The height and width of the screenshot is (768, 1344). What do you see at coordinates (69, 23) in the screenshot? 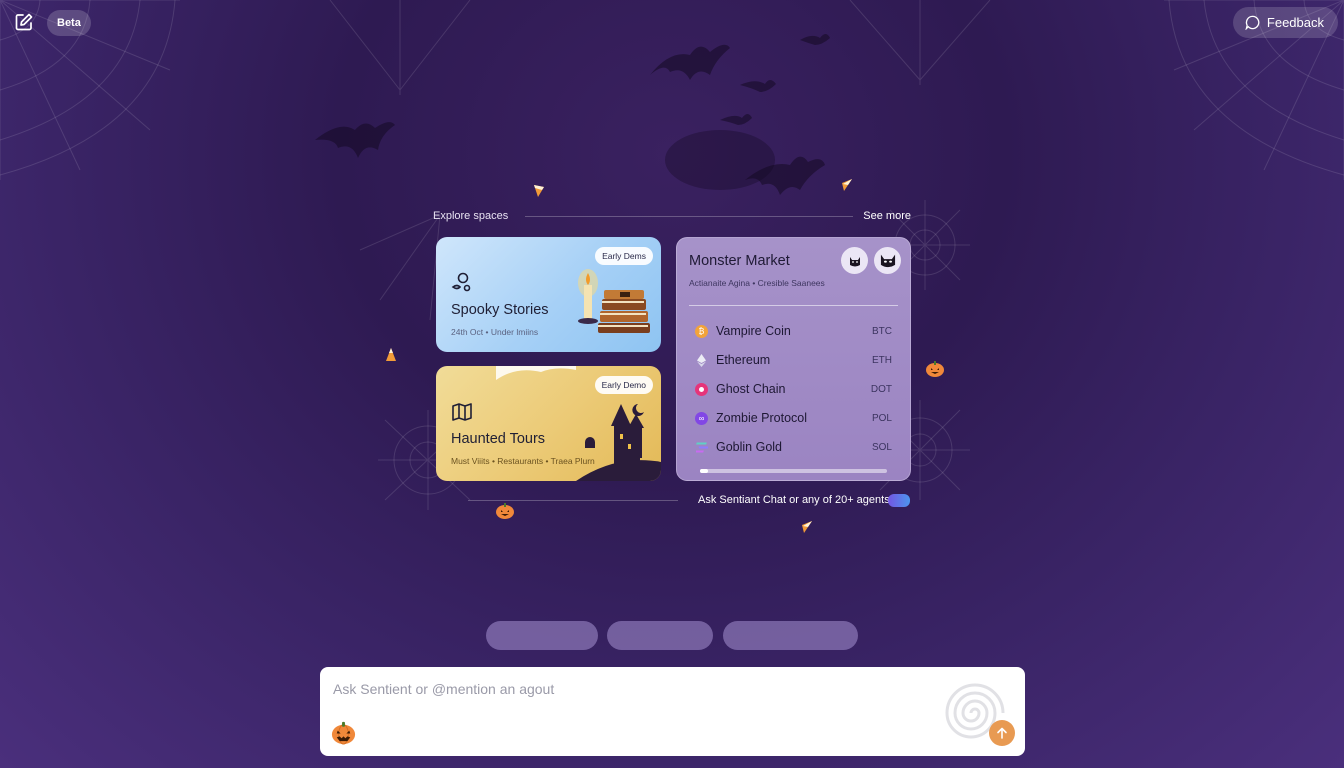
I see `beta-badge: Beta` at bounding box center [69, 23].